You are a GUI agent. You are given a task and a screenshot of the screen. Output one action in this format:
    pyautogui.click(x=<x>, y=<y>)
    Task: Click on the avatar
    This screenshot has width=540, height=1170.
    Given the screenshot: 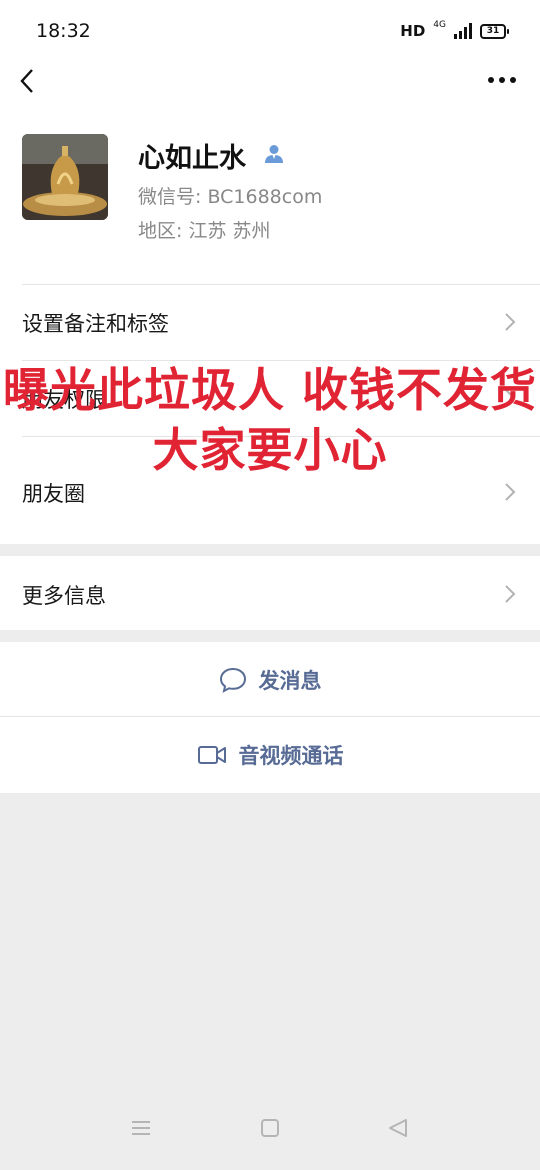 What is the action you would take?
    pyautogui.click(x=65, y=177)
    